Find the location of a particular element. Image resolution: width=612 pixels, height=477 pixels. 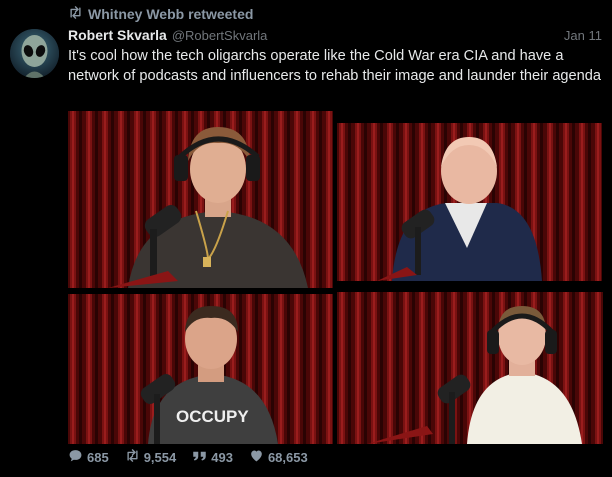

avatar is located at coordinates (34, 53).